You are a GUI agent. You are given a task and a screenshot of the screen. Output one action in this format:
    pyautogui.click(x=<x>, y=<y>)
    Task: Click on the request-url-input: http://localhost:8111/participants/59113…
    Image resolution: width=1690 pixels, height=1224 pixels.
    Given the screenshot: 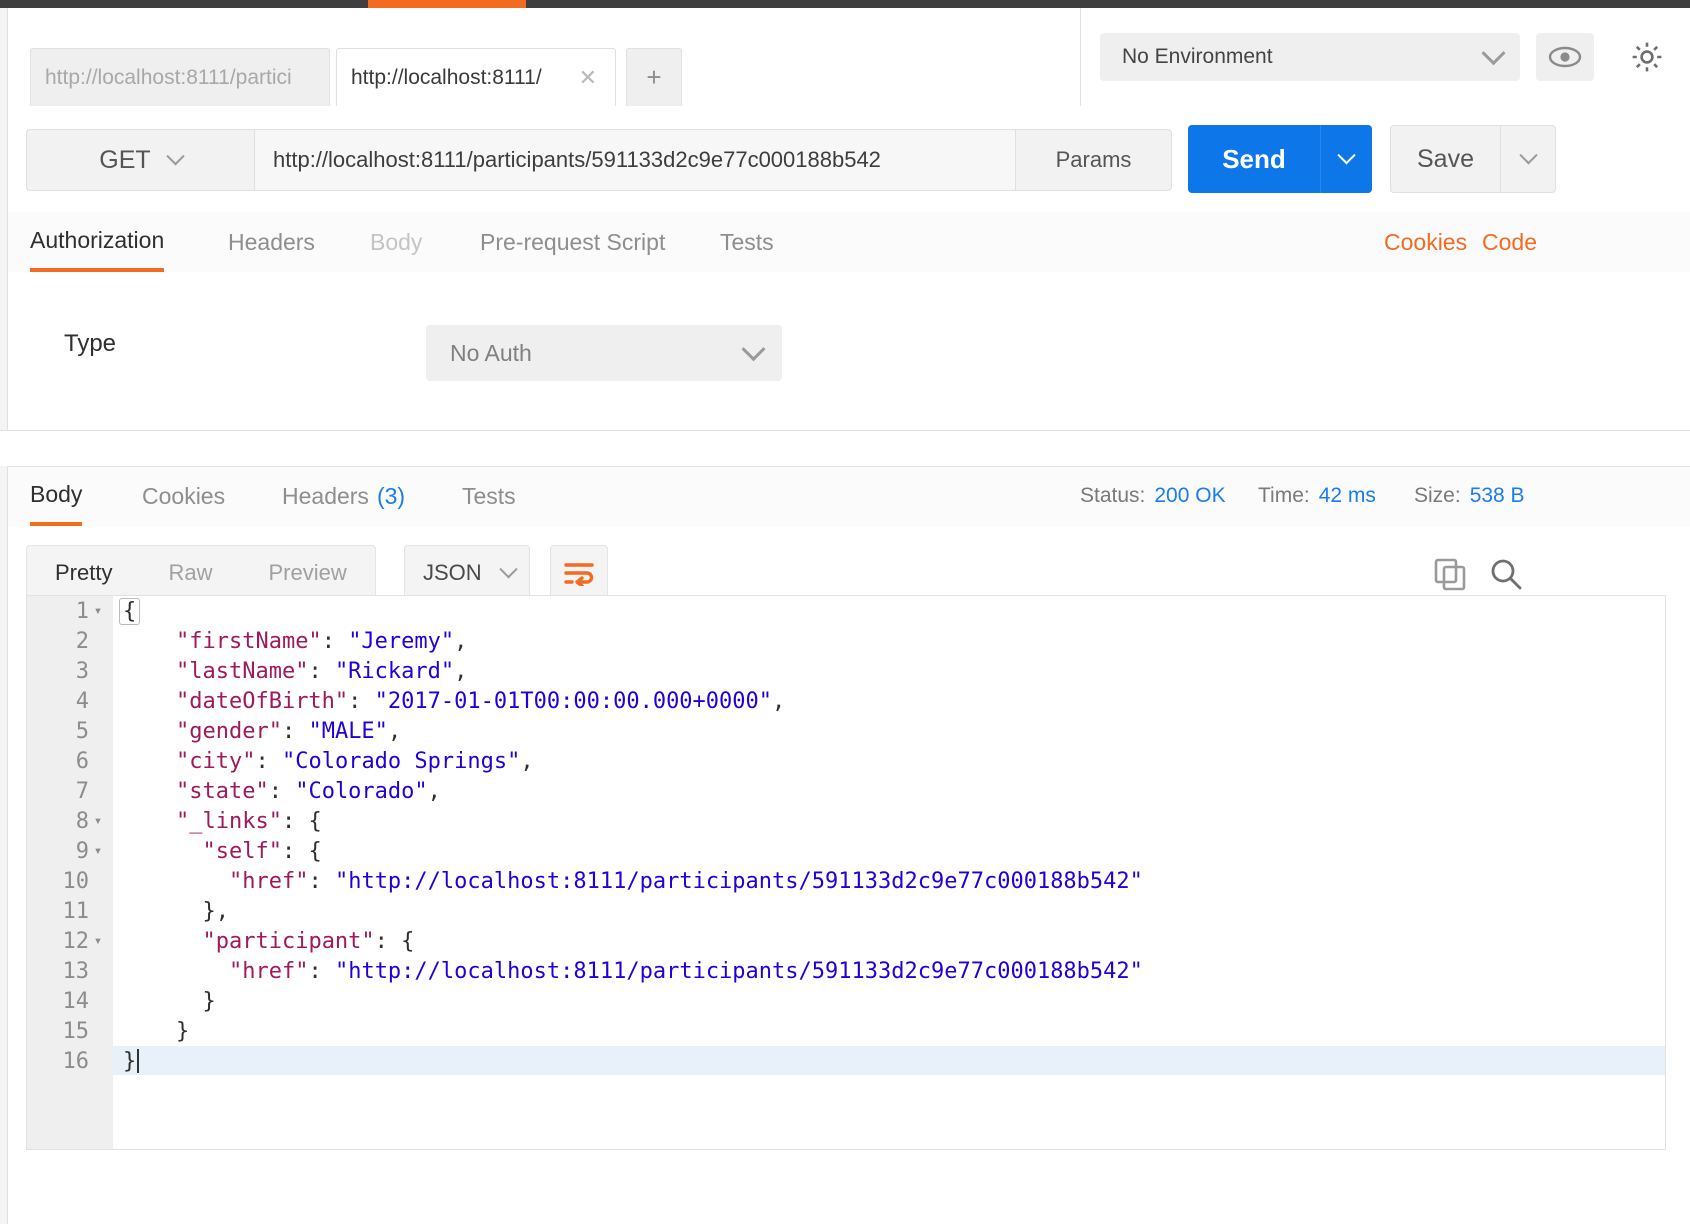 What is the action you would take?
    pyautogui.click(x=635, y=160)
    